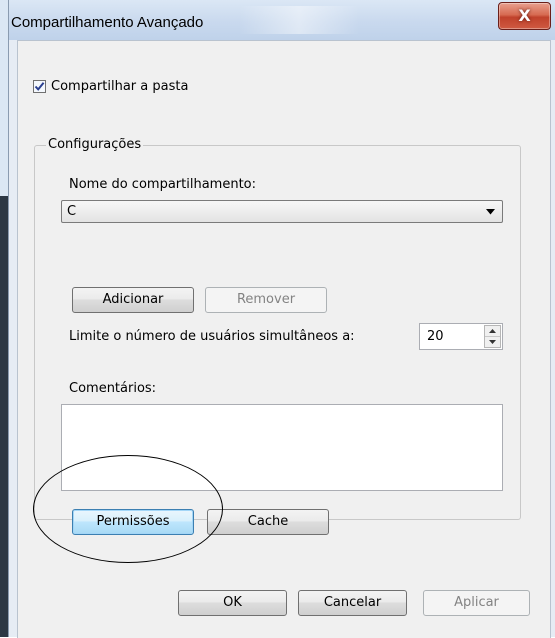  What do you see at coordinates (107, 22) in the screenshot?
I see `window-title: Compartilhamento Avançado` at bounding box center [107, 22].